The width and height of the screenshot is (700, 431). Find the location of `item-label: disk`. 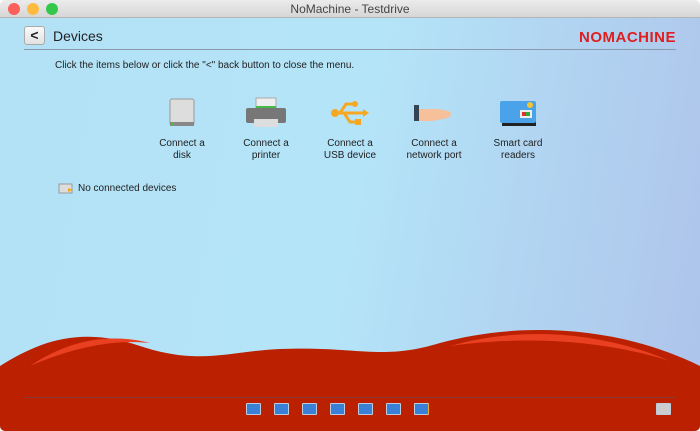

item-label: disk is located at coordinates (182, 155).